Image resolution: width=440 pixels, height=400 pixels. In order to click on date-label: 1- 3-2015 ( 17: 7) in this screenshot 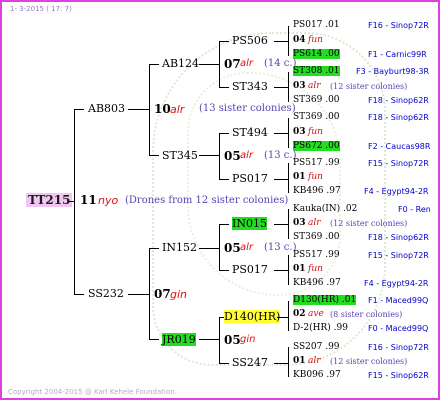, I will do `click(41, 9)`.